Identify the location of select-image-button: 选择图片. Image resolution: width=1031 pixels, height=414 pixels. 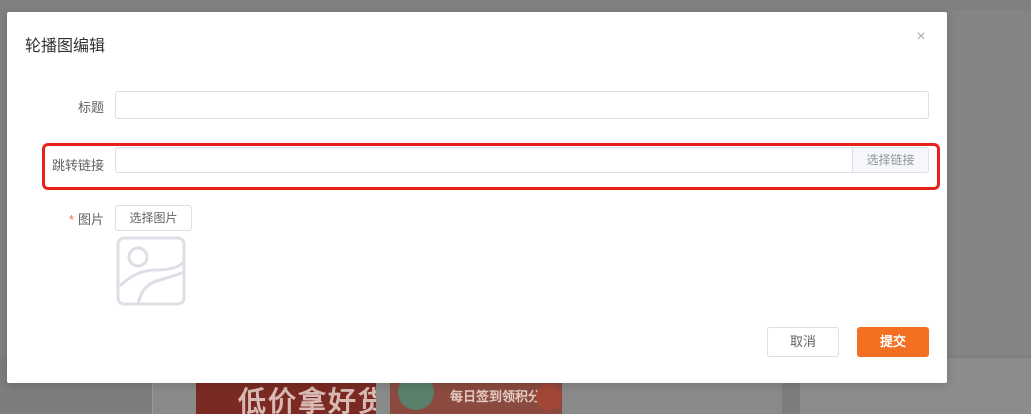
(153, 218).